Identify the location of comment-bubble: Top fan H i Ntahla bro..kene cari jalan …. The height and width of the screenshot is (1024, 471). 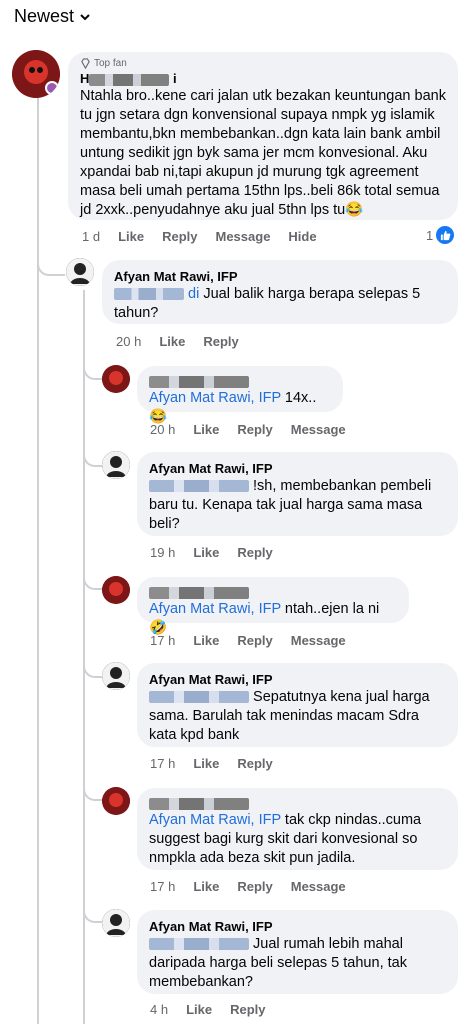
(263, 136).